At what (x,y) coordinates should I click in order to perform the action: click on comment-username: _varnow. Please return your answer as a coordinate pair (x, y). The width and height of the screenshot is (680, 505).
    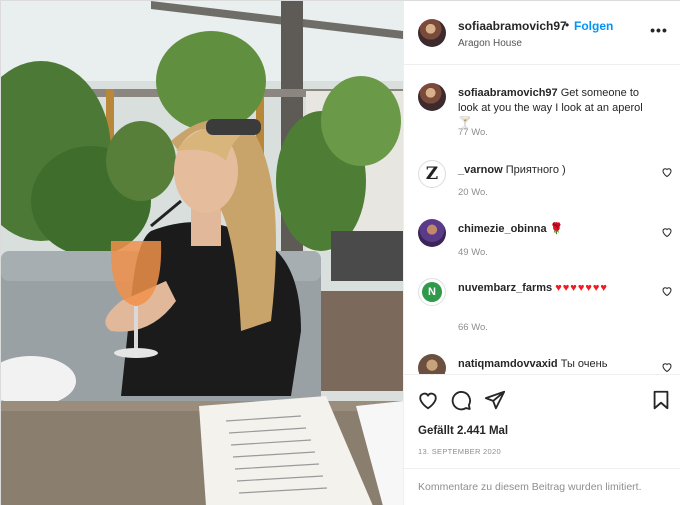
    Looking at the image, I should click on (480, 170).